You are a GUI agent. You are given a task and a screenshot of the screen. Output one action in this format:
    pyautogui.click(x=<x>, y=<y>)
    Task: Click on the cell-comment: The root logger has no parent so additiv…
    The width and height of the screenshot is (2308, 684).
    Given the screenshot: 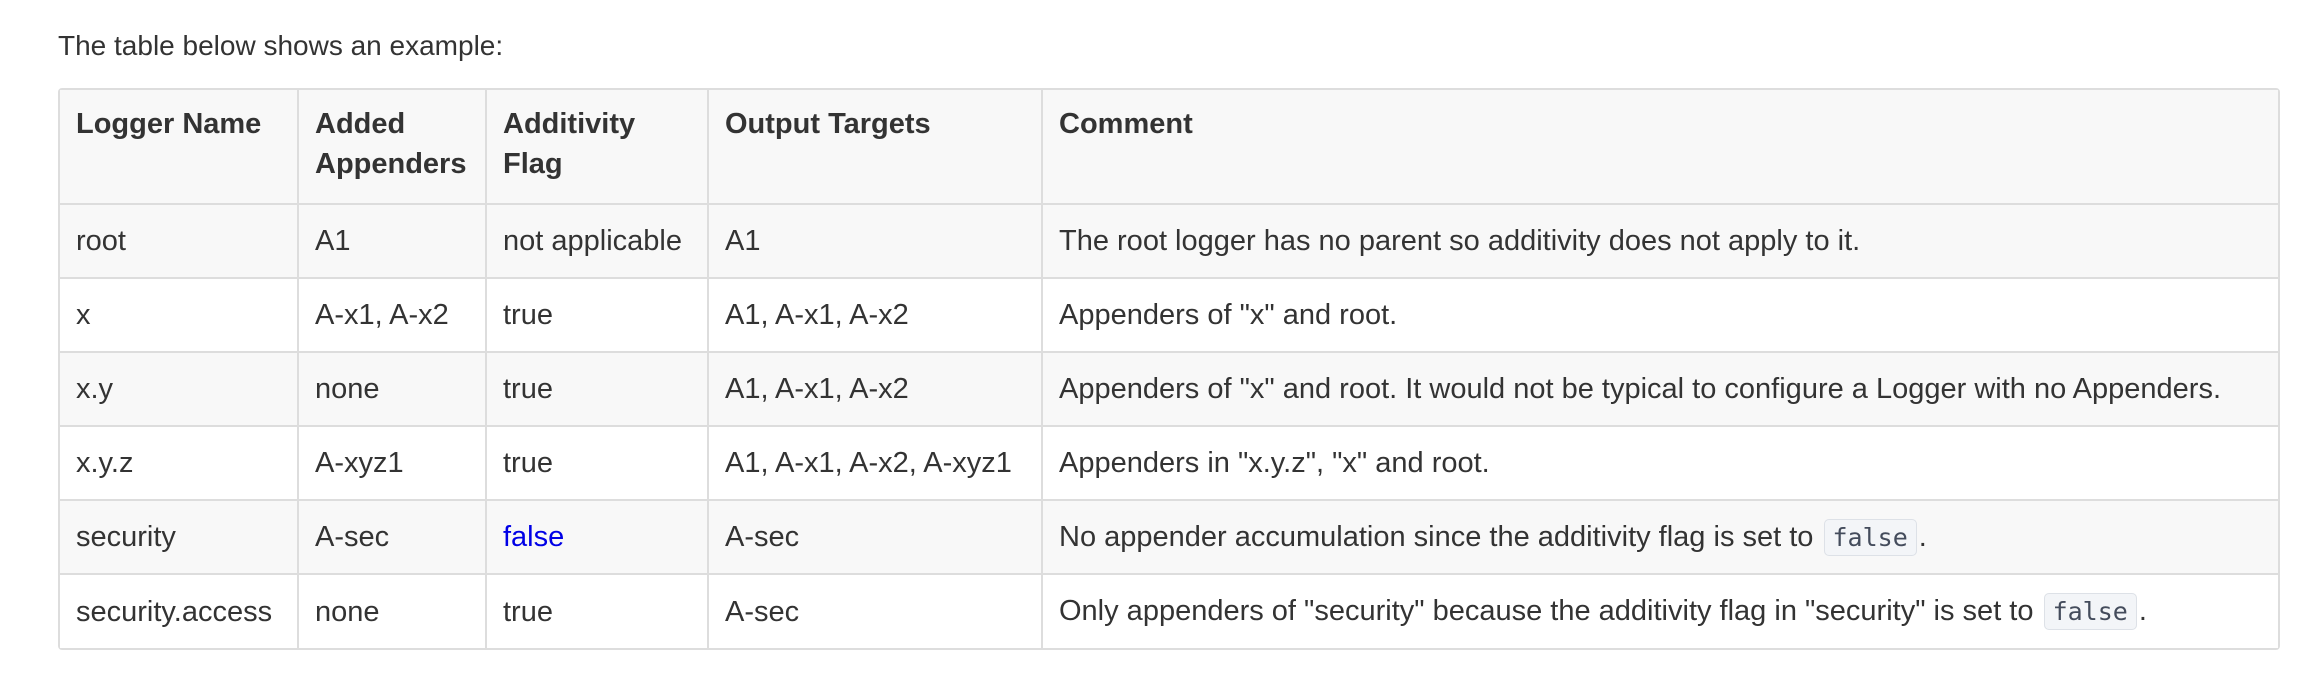 What is the action you would take?
    pyautogui.click(x=1660, y=241)
    